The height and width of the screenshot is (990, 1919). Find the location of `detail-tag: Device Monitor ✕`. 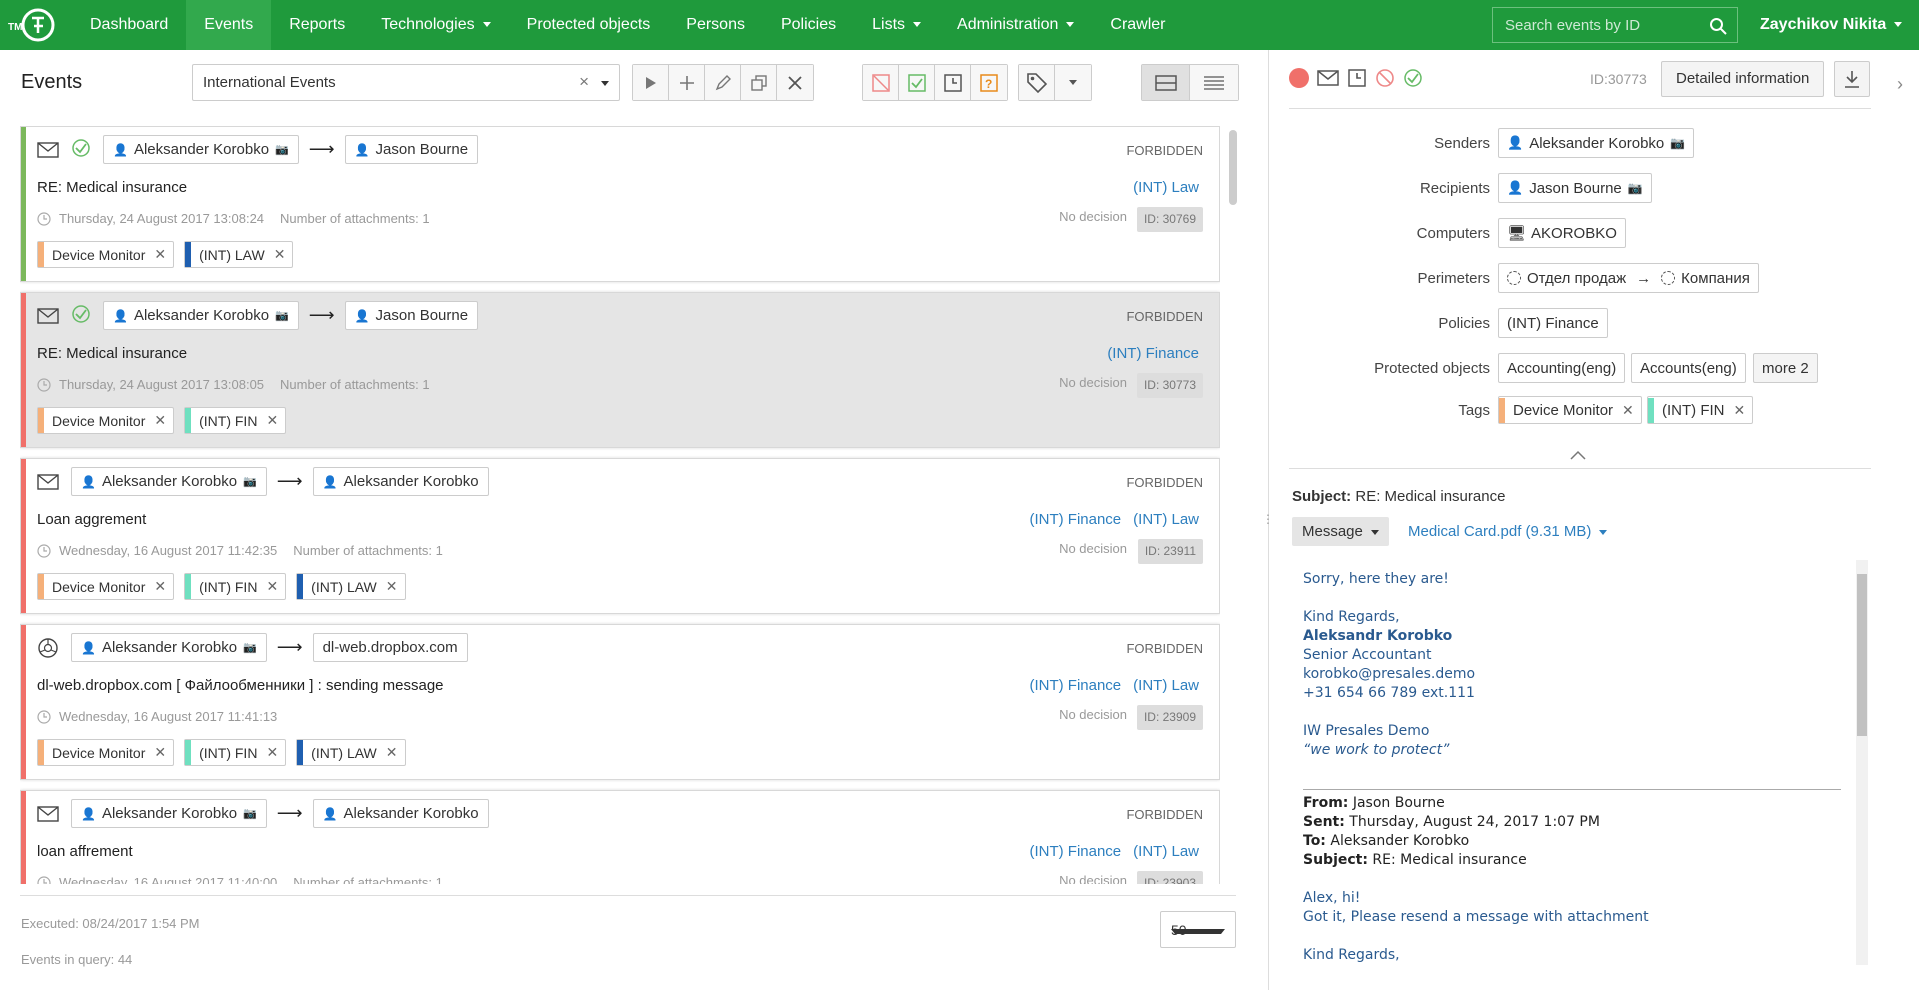

detail-tag: Device Monitor ✕ is located at coordinates (1570, 410).